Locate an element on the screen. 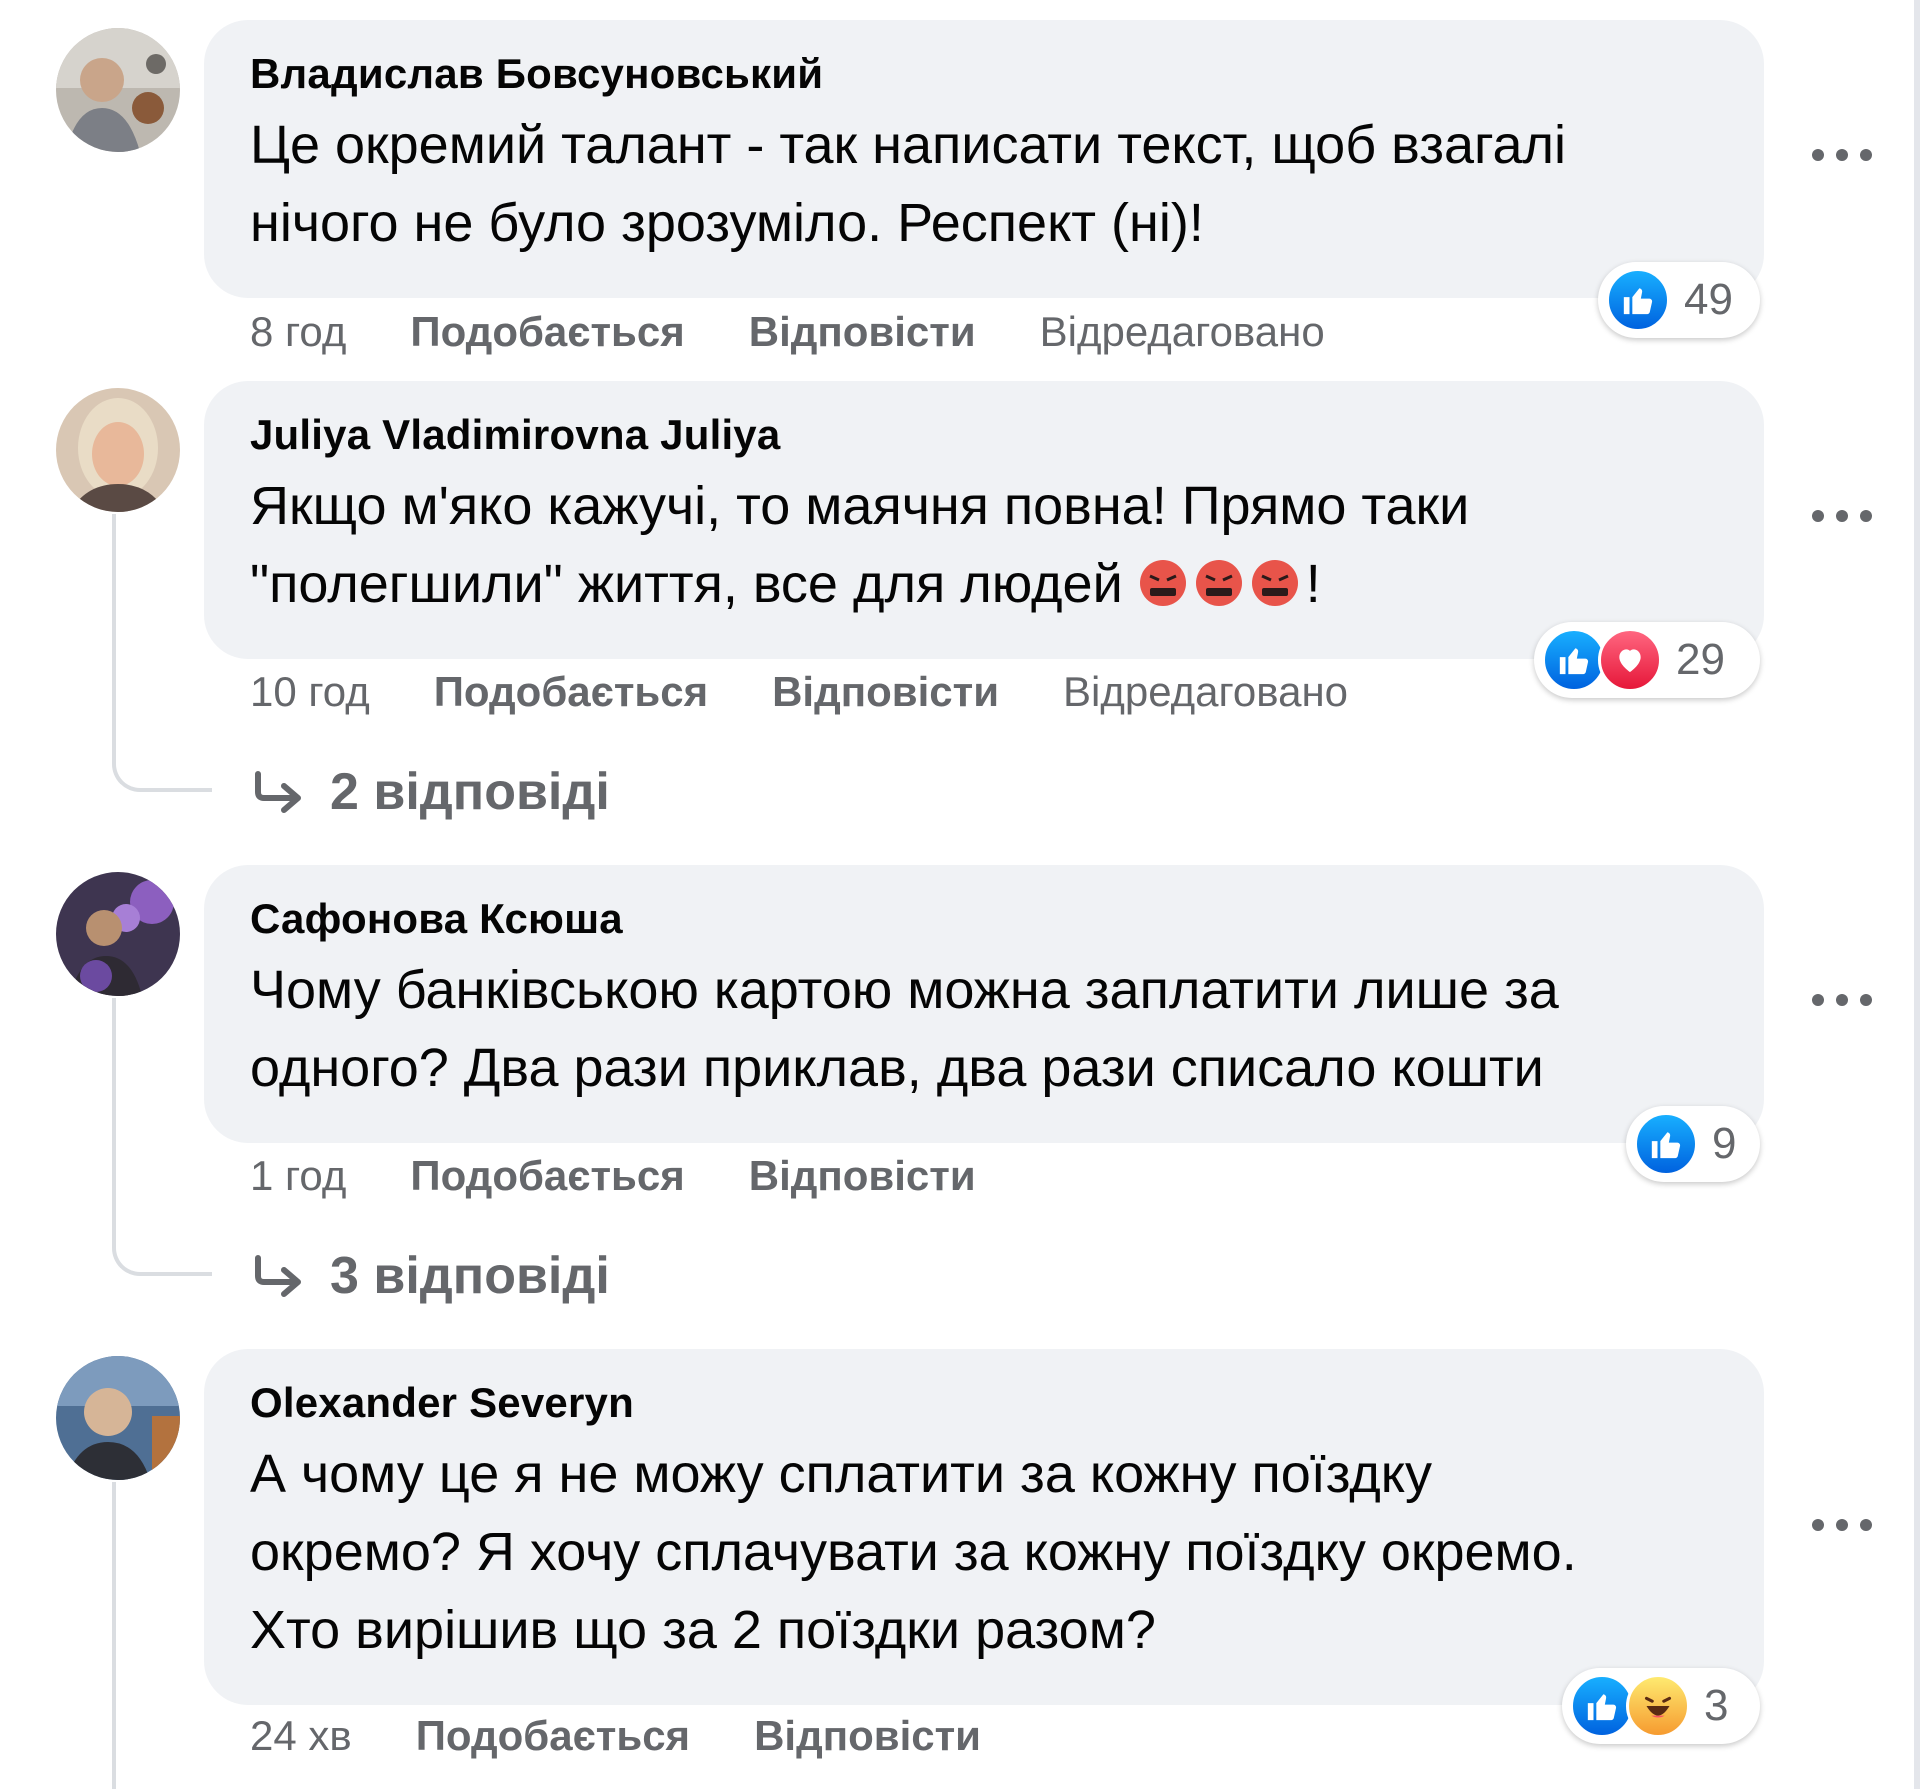 The width and height of the screenshot is (1920, 1789). comment-author: Olexander Severyn is located at coordinates (984, 1403).